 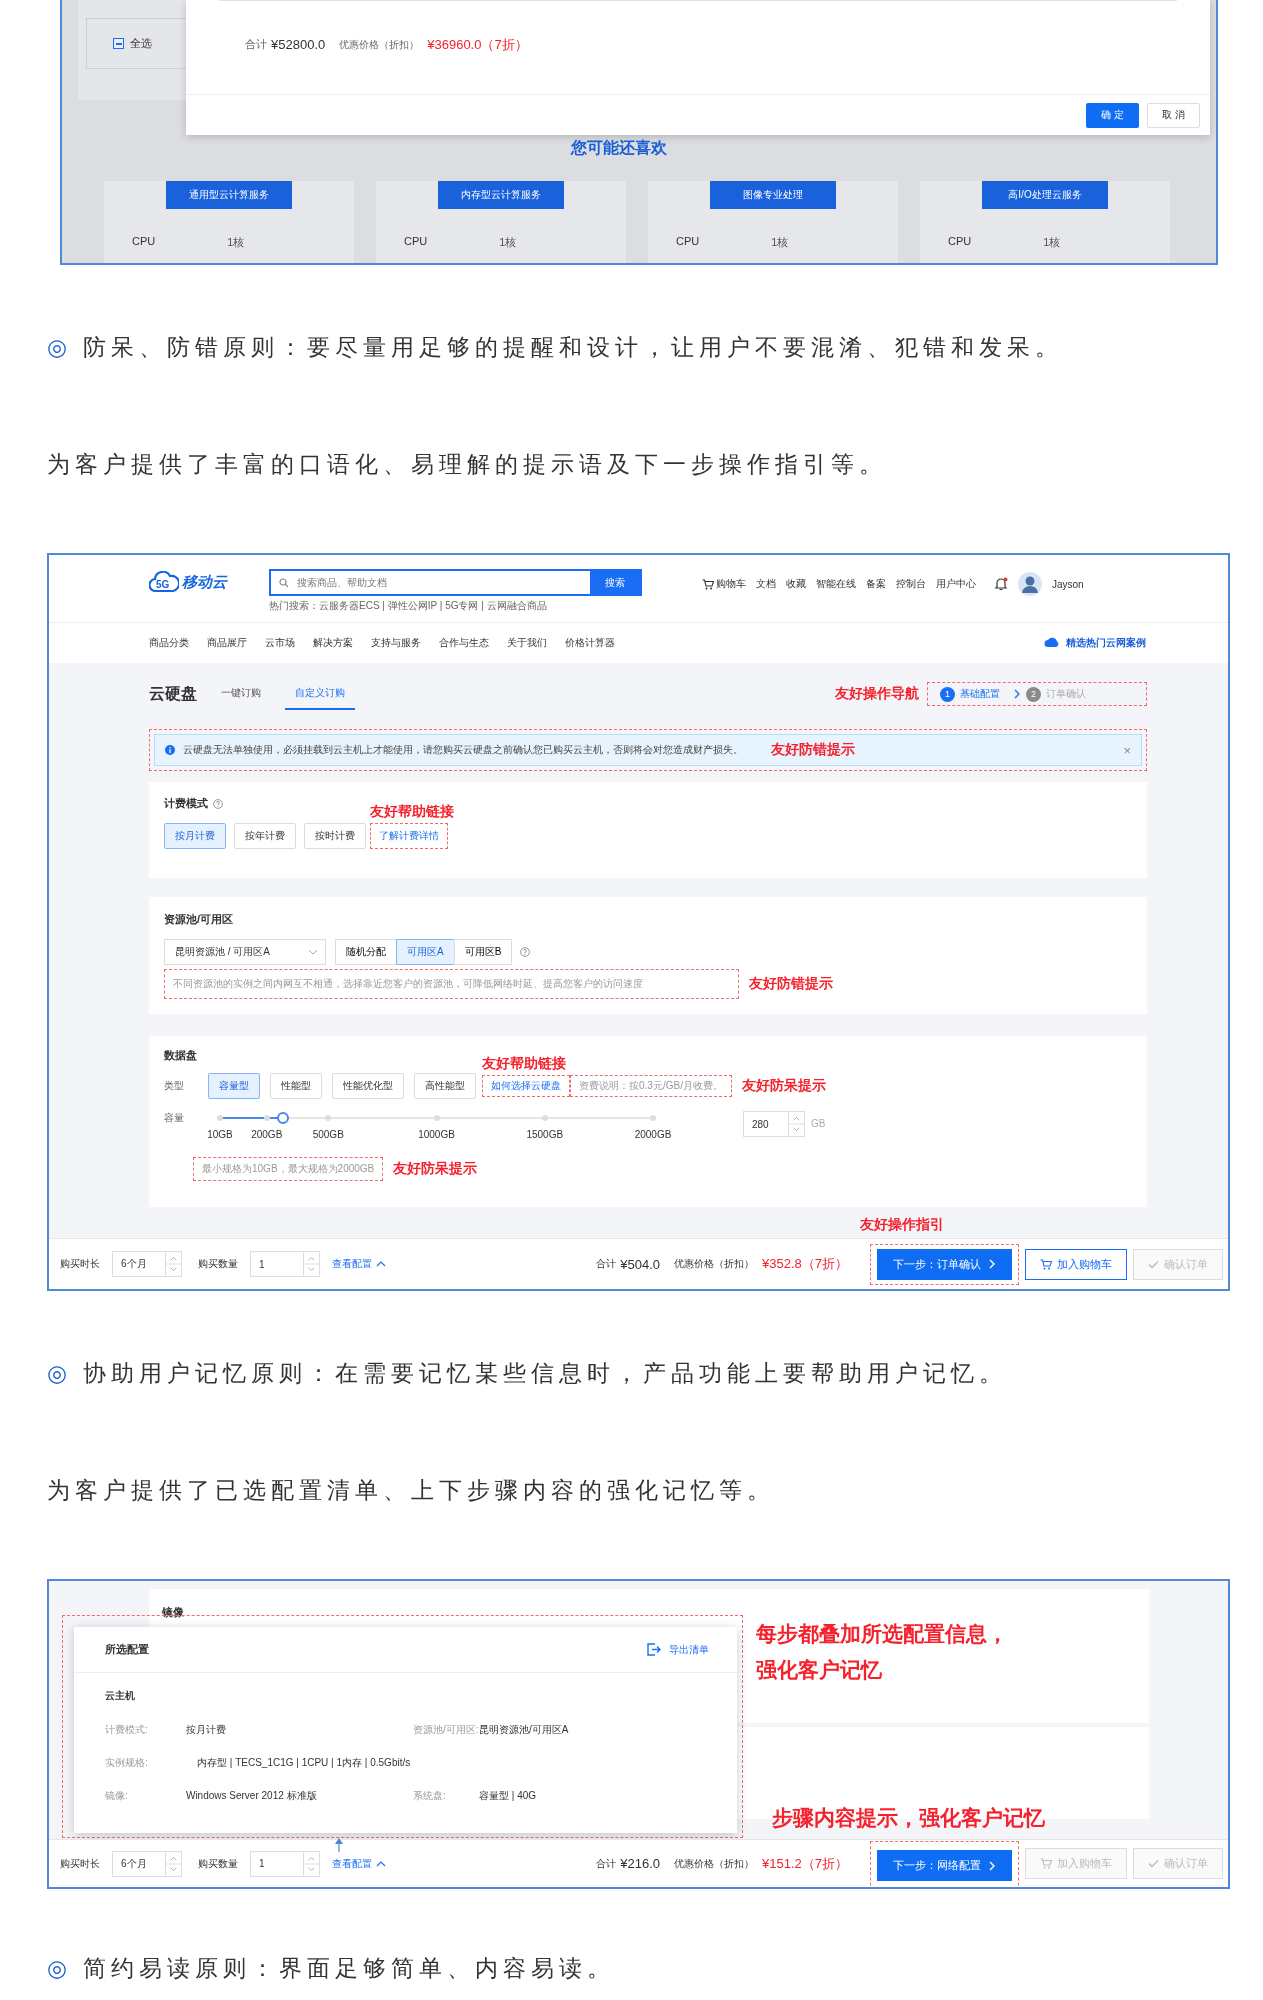 What do you see at coordinates (296, 1086) in the screenshot?
I see `option-button: 性能型` at bounding box center [296, 1086].